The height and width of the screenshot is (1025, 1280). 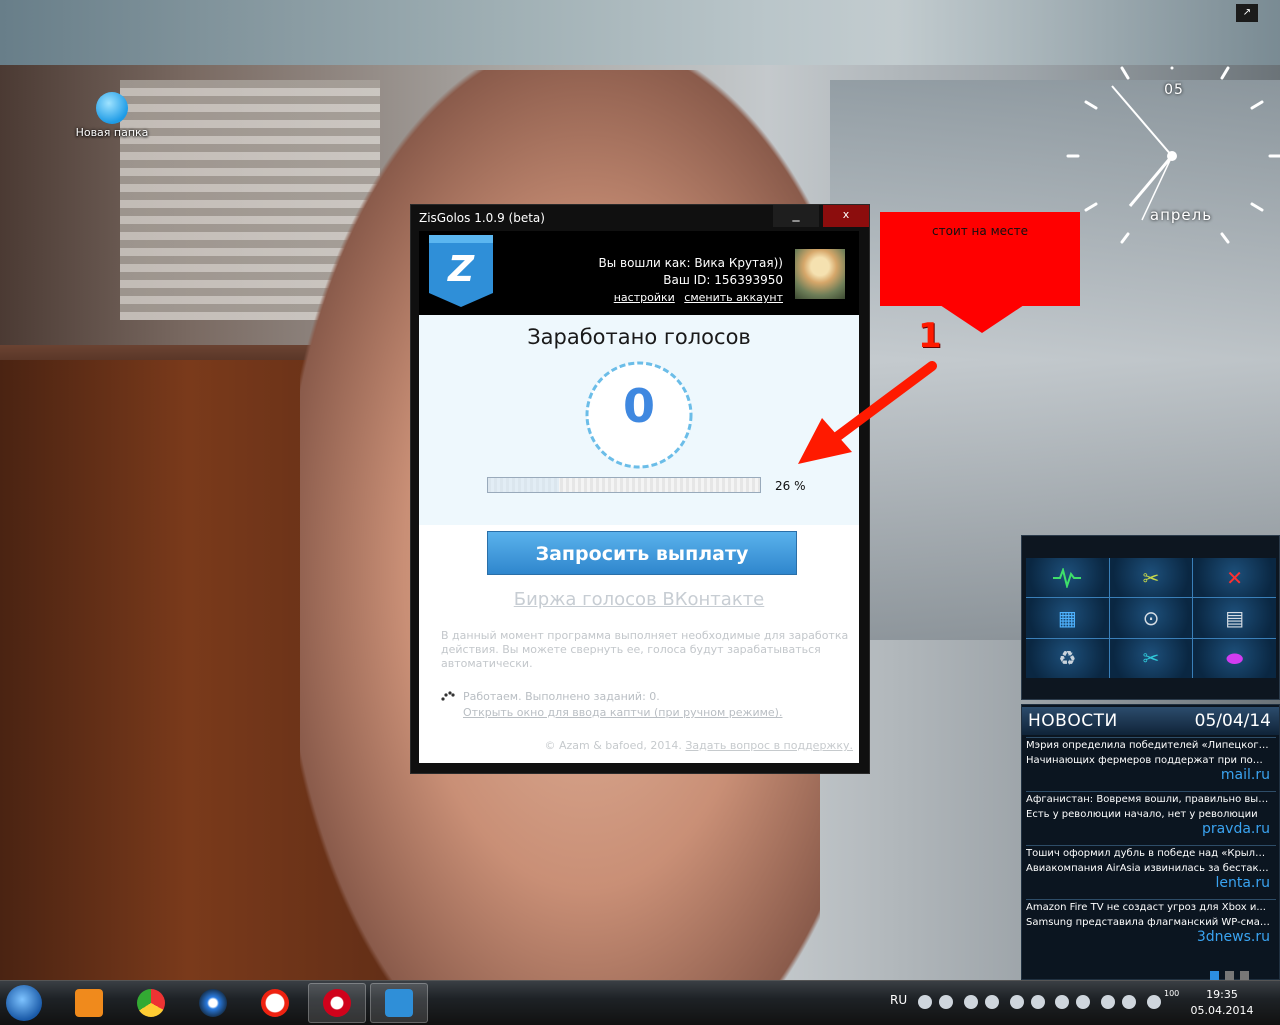 I want to click on progress-bar, so click(x=624, y=485).